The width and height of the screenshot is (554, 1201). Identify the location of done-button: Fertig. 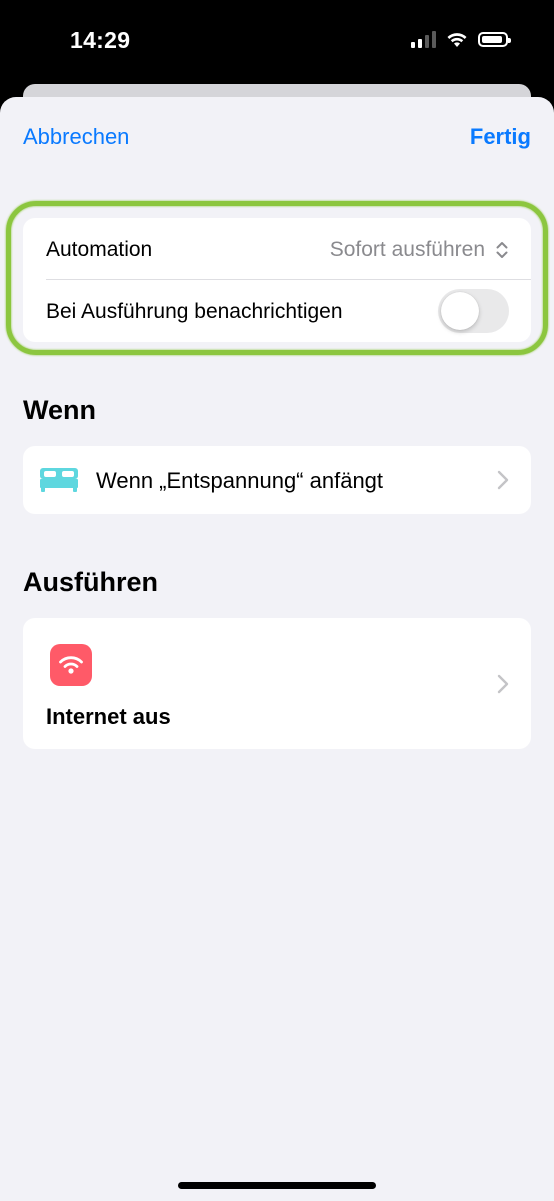
(500, 137).